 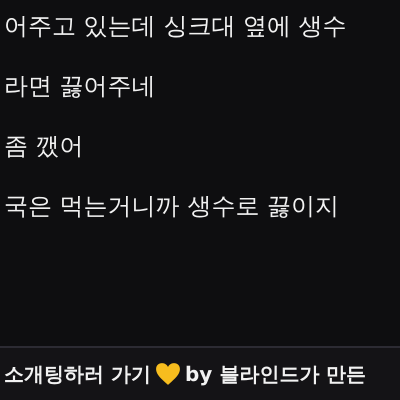 I want to click on promo-banner: 소개팅하러 가기 by 블라인드가 만든, so click(x=200, y=373).